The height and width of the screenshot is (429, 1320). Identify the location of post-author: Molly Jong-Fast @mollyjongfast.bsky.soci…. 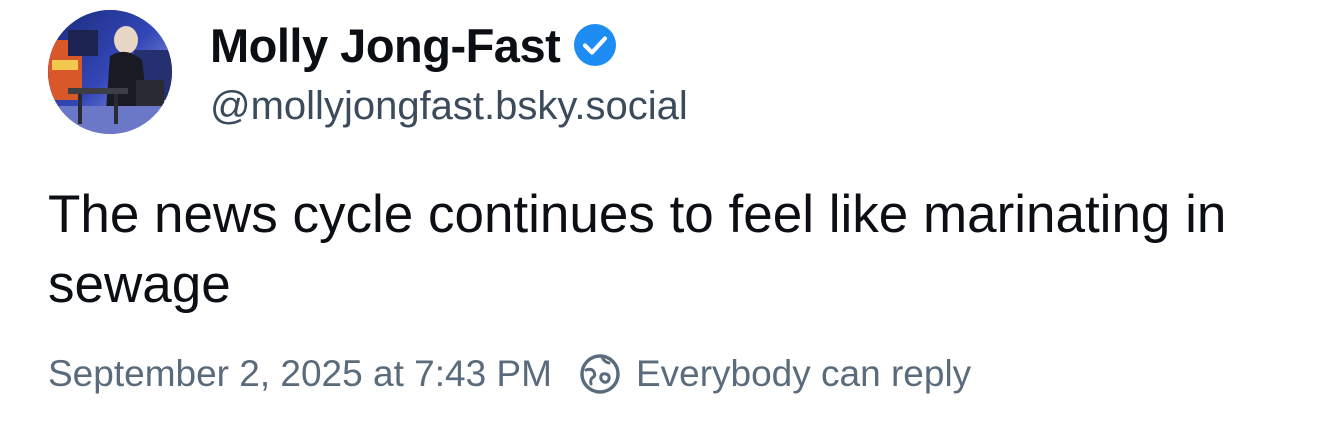
(449, 71).